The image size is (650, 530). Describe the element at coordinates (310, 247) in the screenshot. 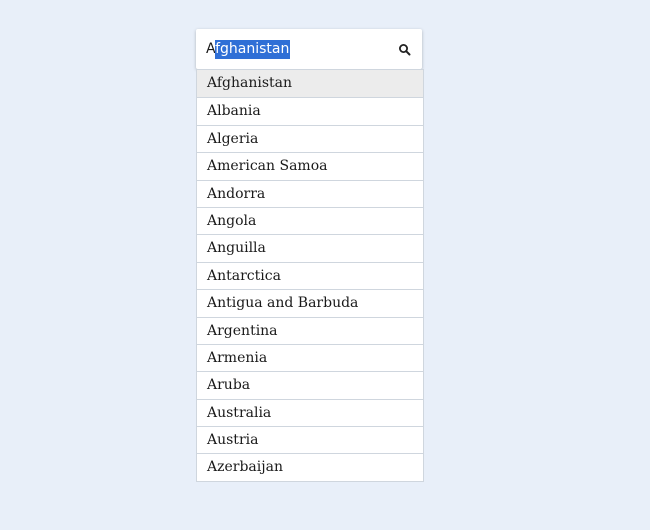

I see `dropdown-option: Anguilla` at that location.